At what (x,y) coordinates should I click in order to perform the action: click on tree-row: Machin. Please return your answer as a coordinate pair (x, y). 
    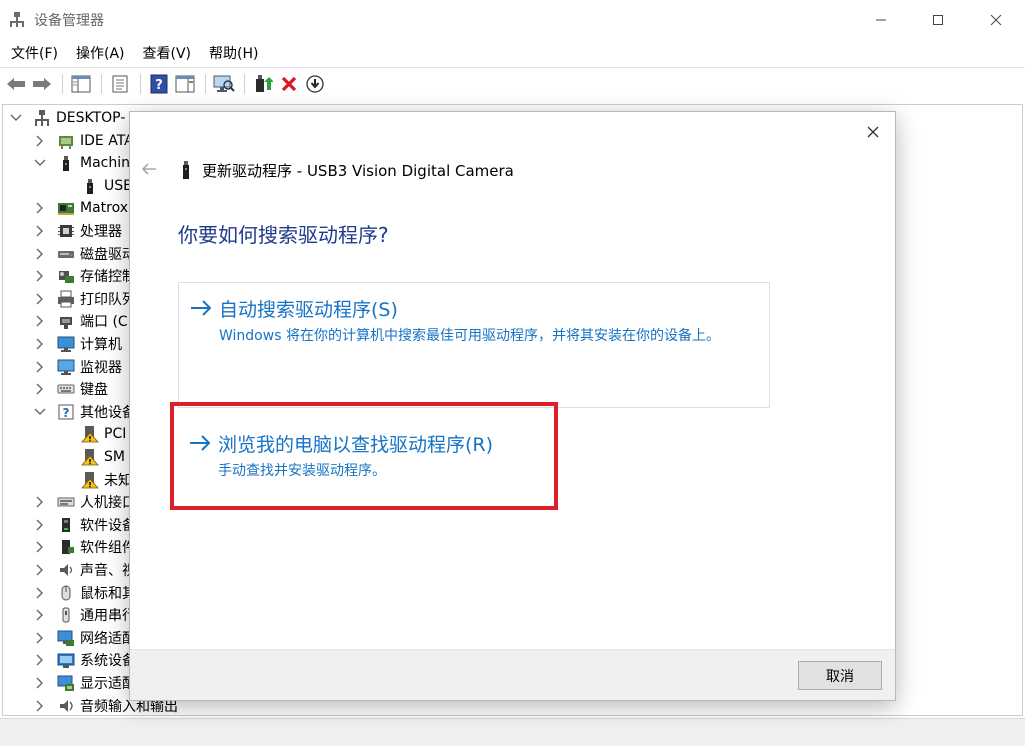
    Looking at the image, I should click on (81, 163).